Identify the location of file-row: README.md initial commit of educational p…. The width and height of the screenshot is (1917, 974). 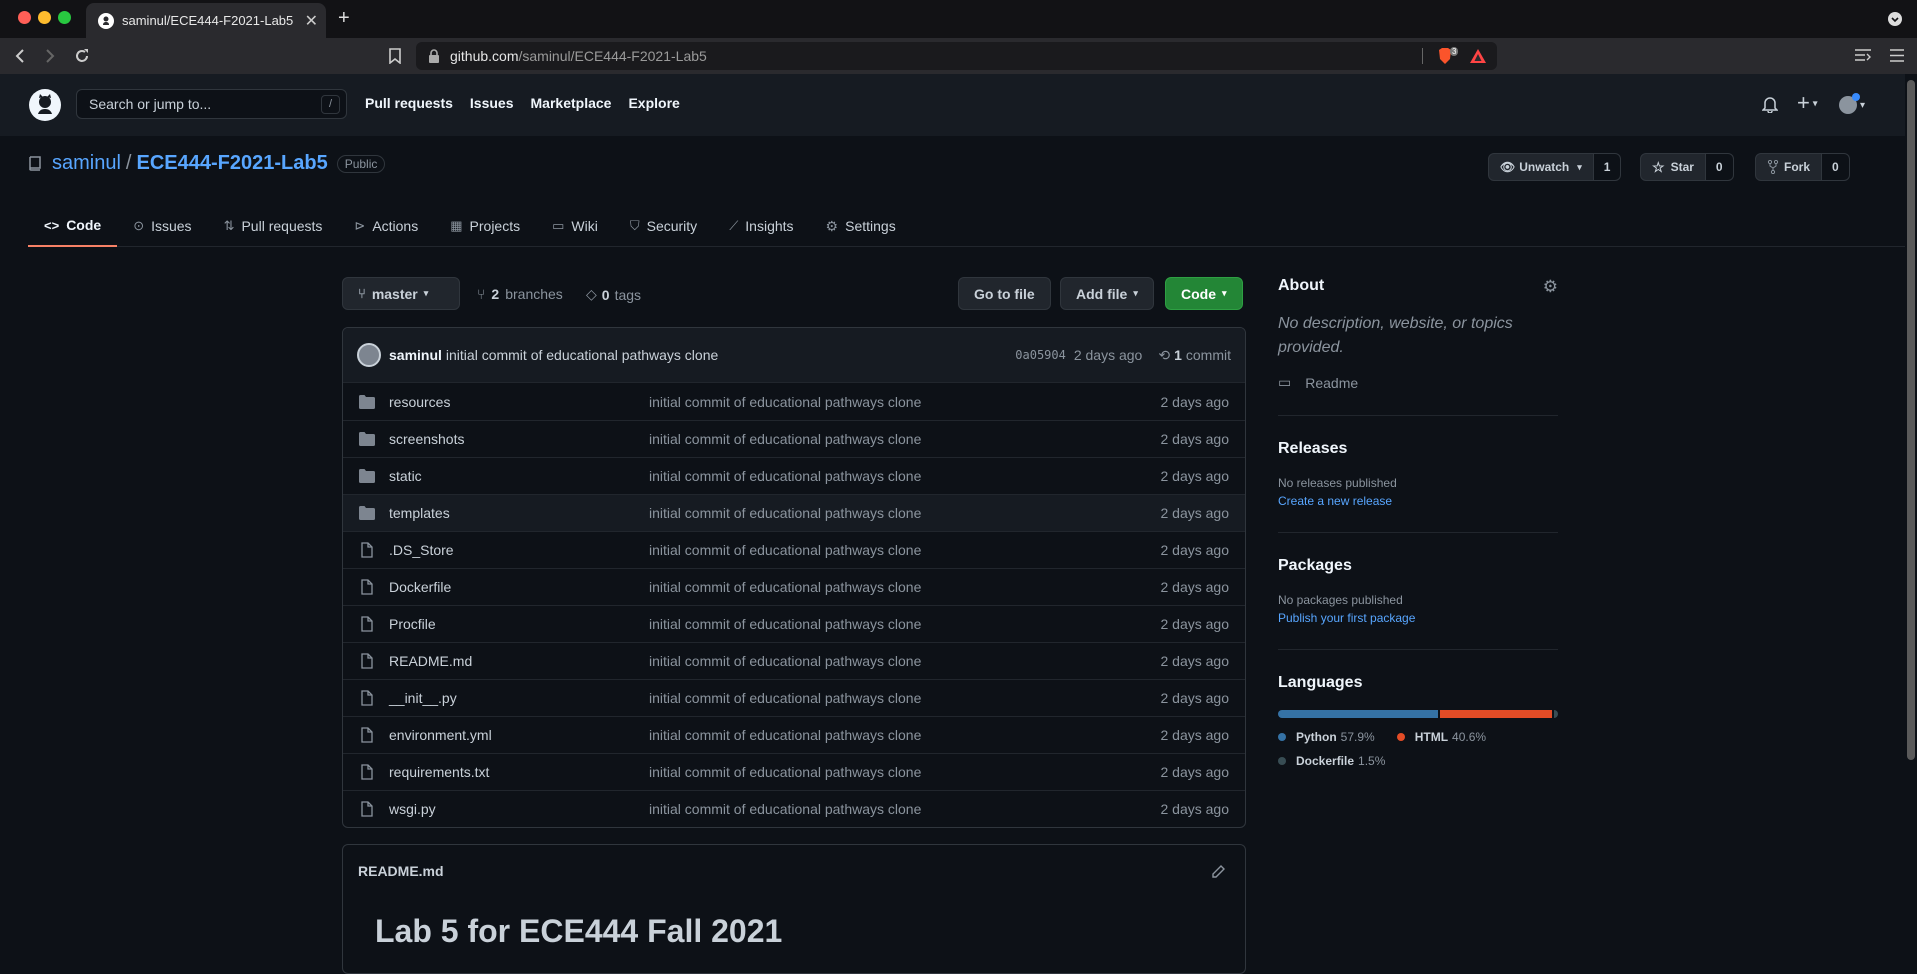
(794, 660).